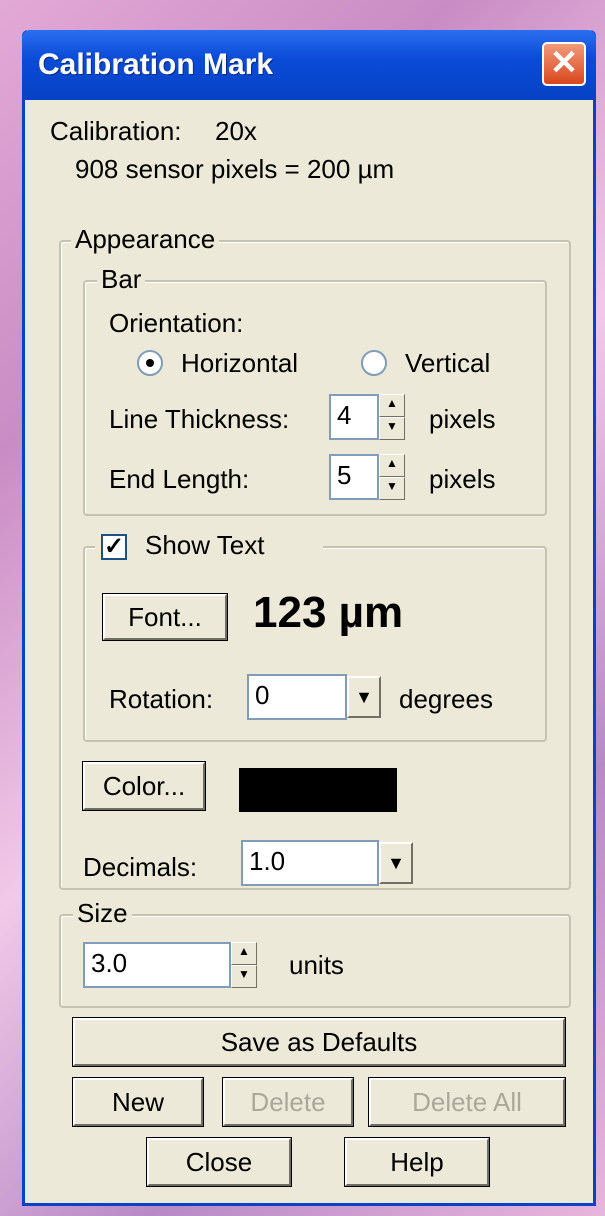 The height and width of the screenshot is (1216, 605). I want to click on radio-selected-dot, so click(150, 363).